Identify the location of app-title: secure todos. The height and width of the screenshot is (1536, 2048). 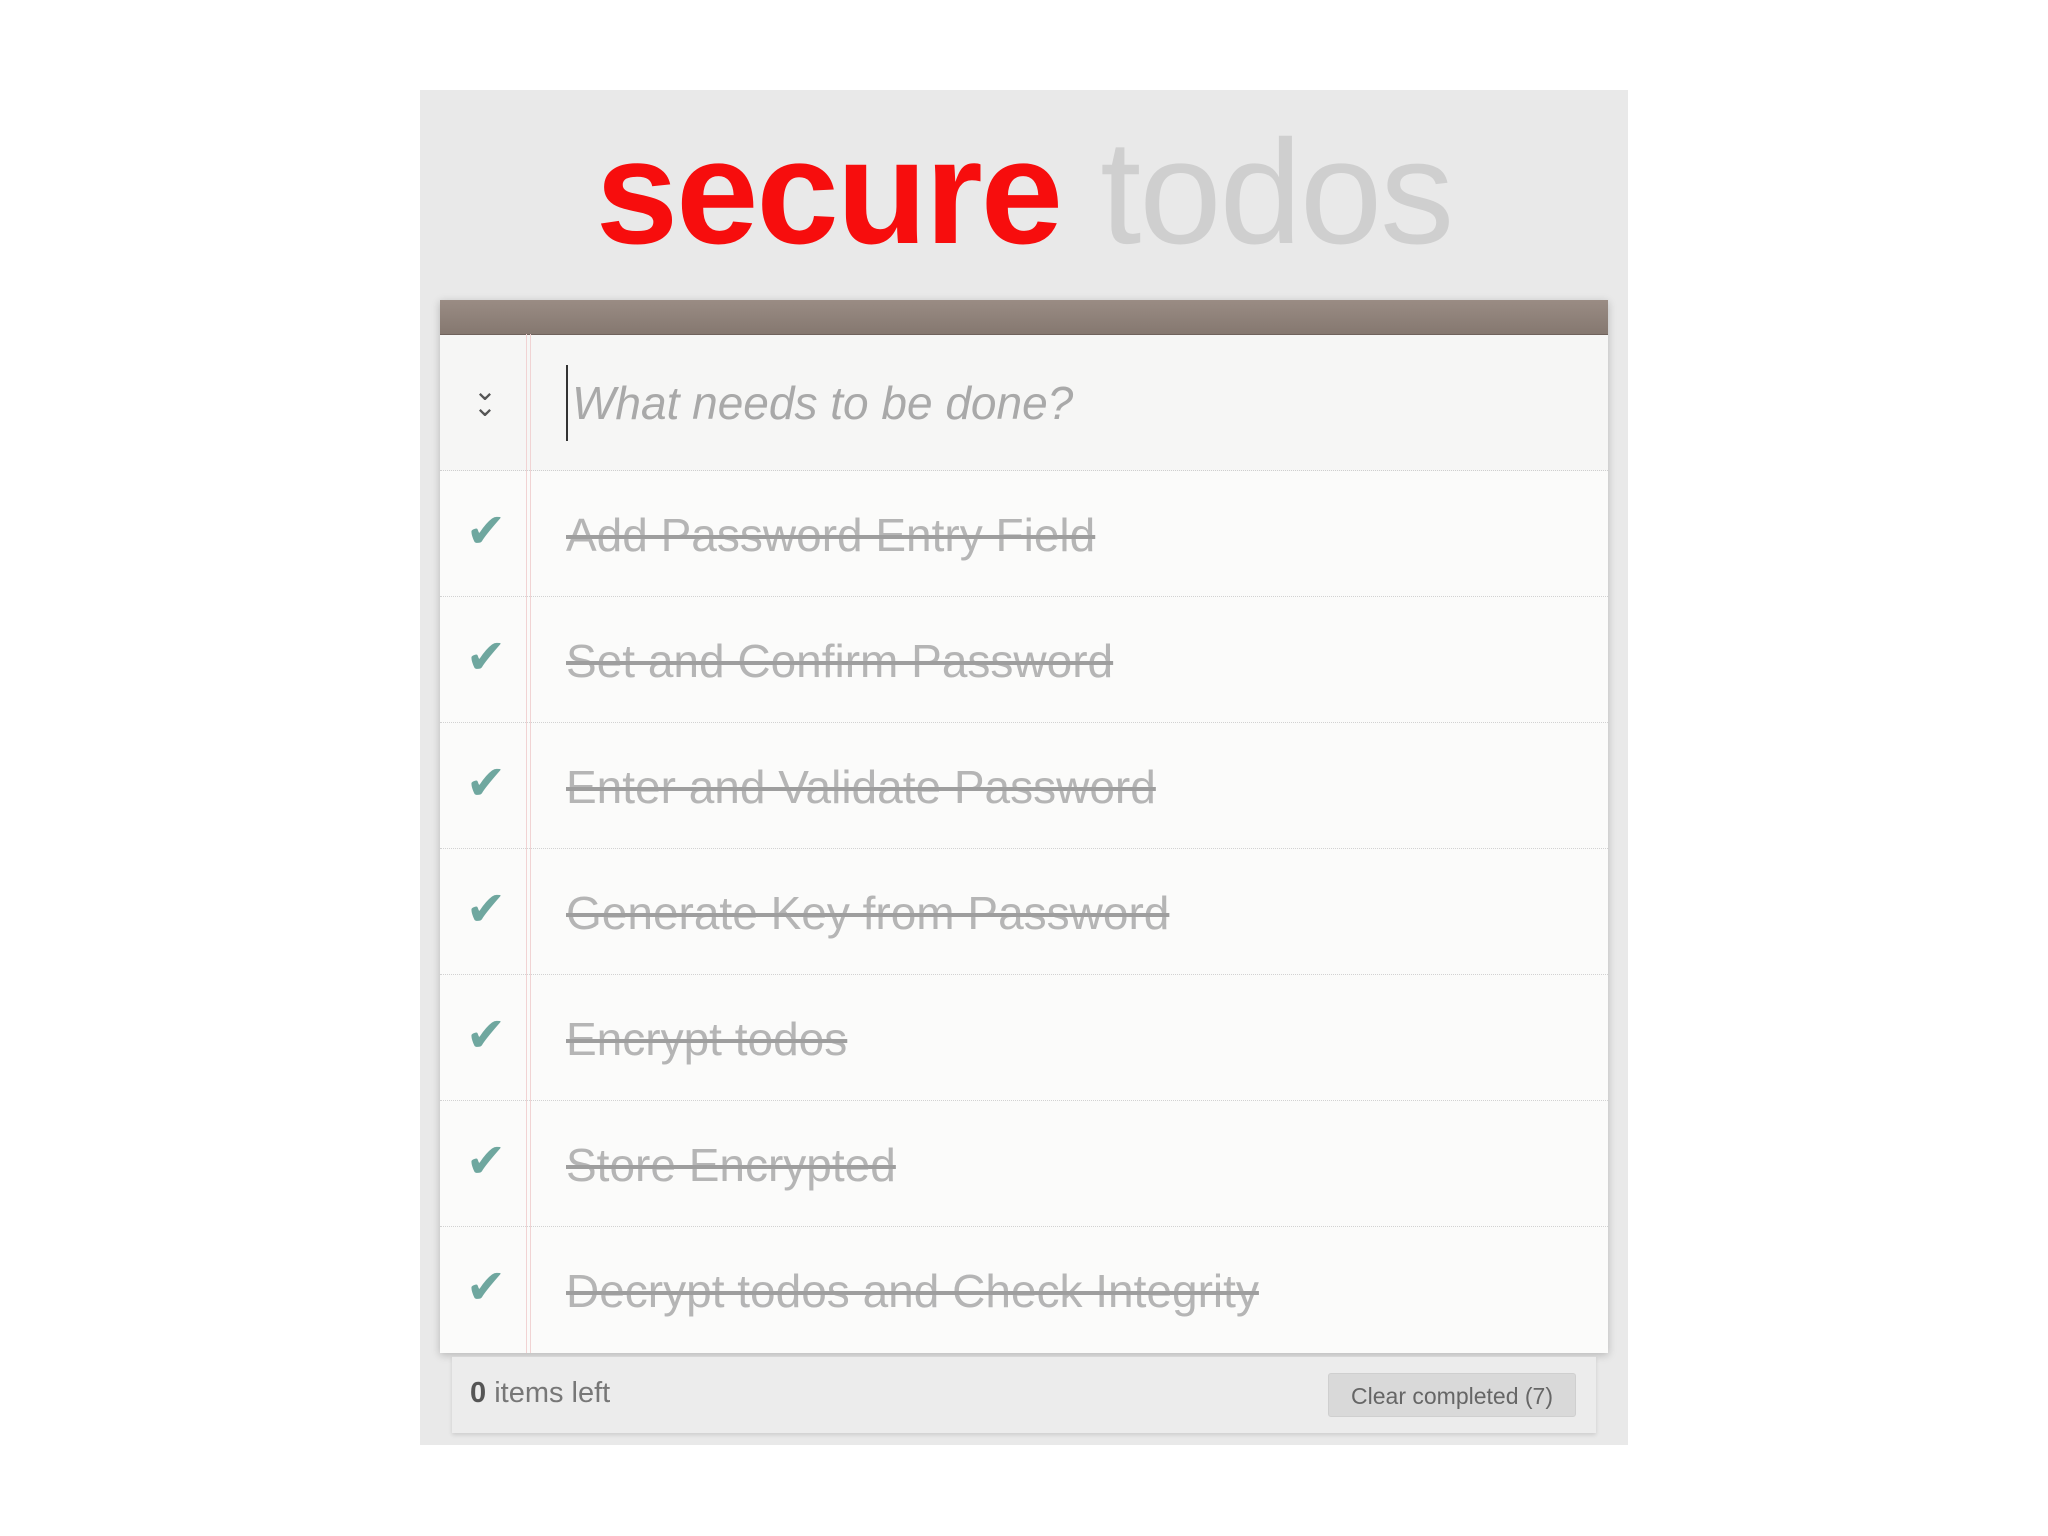
(1024, 193).